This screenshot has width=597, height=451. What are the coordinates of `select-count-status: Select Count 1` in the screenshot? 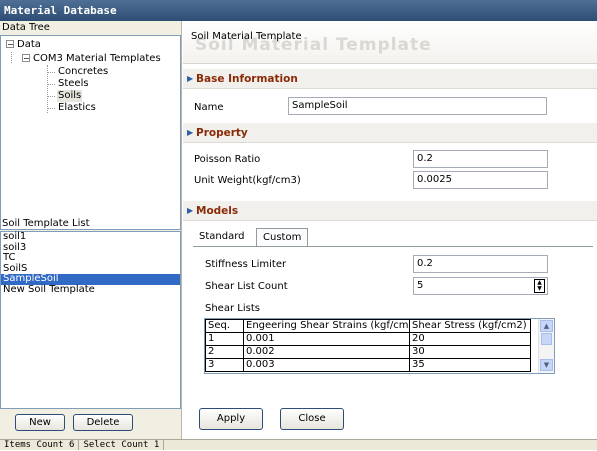 It's located at (122, 445).